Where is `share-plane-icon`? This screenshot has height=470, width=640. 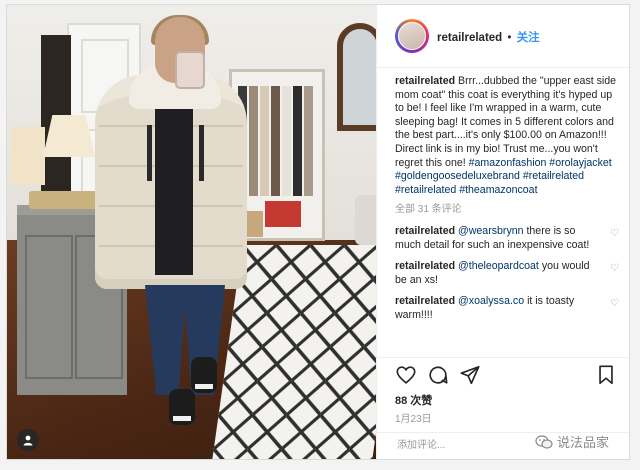
share-plane-icon is located at coordinates (470, 375).